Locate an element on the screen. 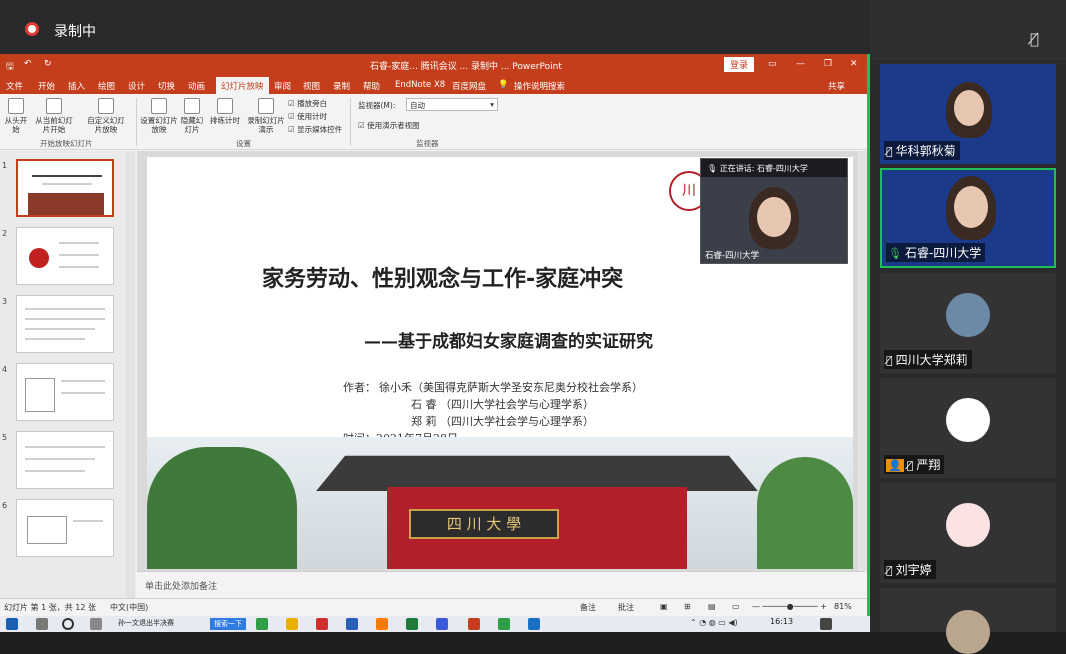 This screenshot has width=1066, height=654. participant-tile: 🎙̸ 华科郭秋菊 is located at coordinates (968, 114).